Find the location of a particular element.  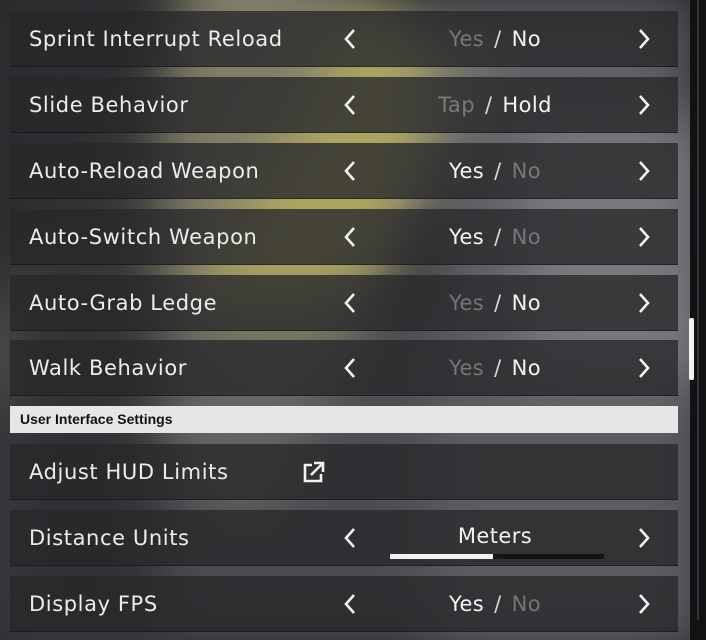

setting-label: Adjust HUD Limits is located at coordinates (129, 472).